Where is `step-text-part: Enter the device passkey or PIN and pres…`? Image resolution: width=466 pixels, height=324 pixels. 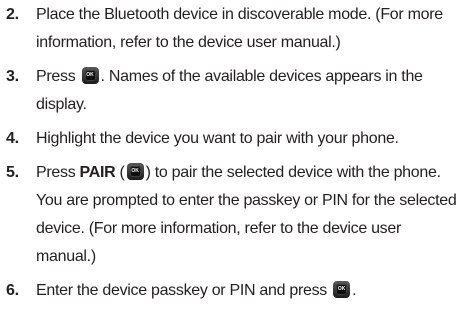
step-text-part: Enter the device passkey or PIN and pres… is located at coordinates (184, 290).